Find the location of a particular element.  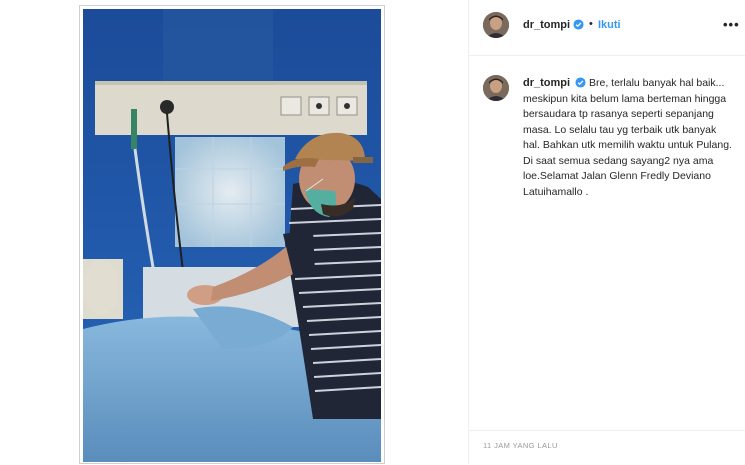

header-username: dr_tompi is located at coordinates (553, 25).